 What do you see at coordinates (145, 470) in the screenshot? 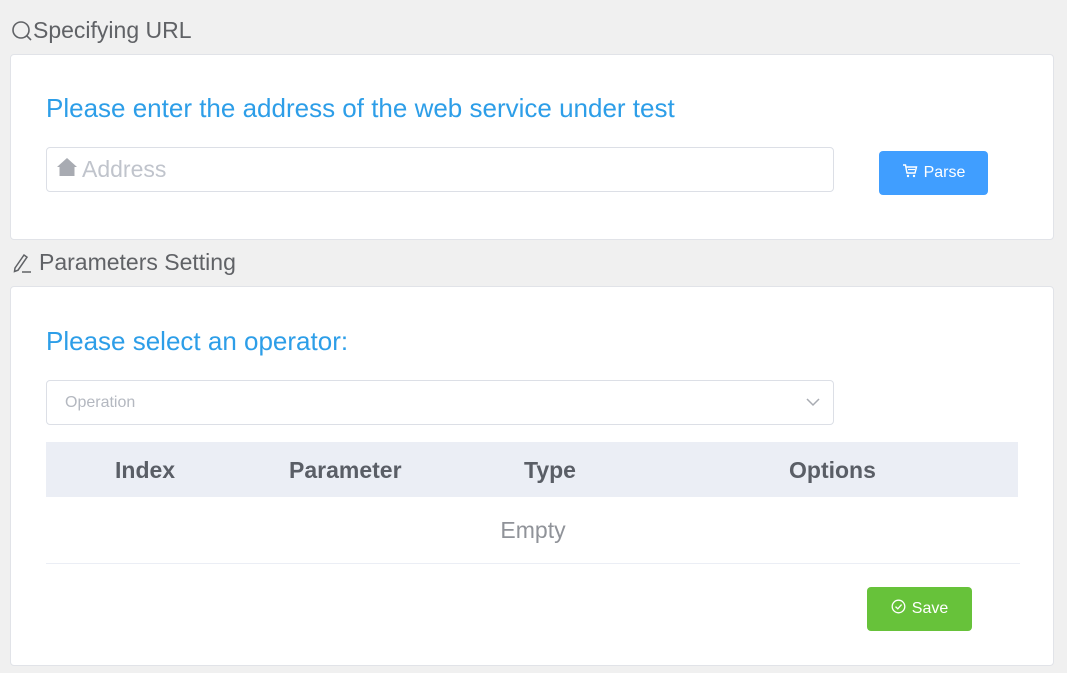
I see `column-header-index: Index` at bounding box center [145, 470].